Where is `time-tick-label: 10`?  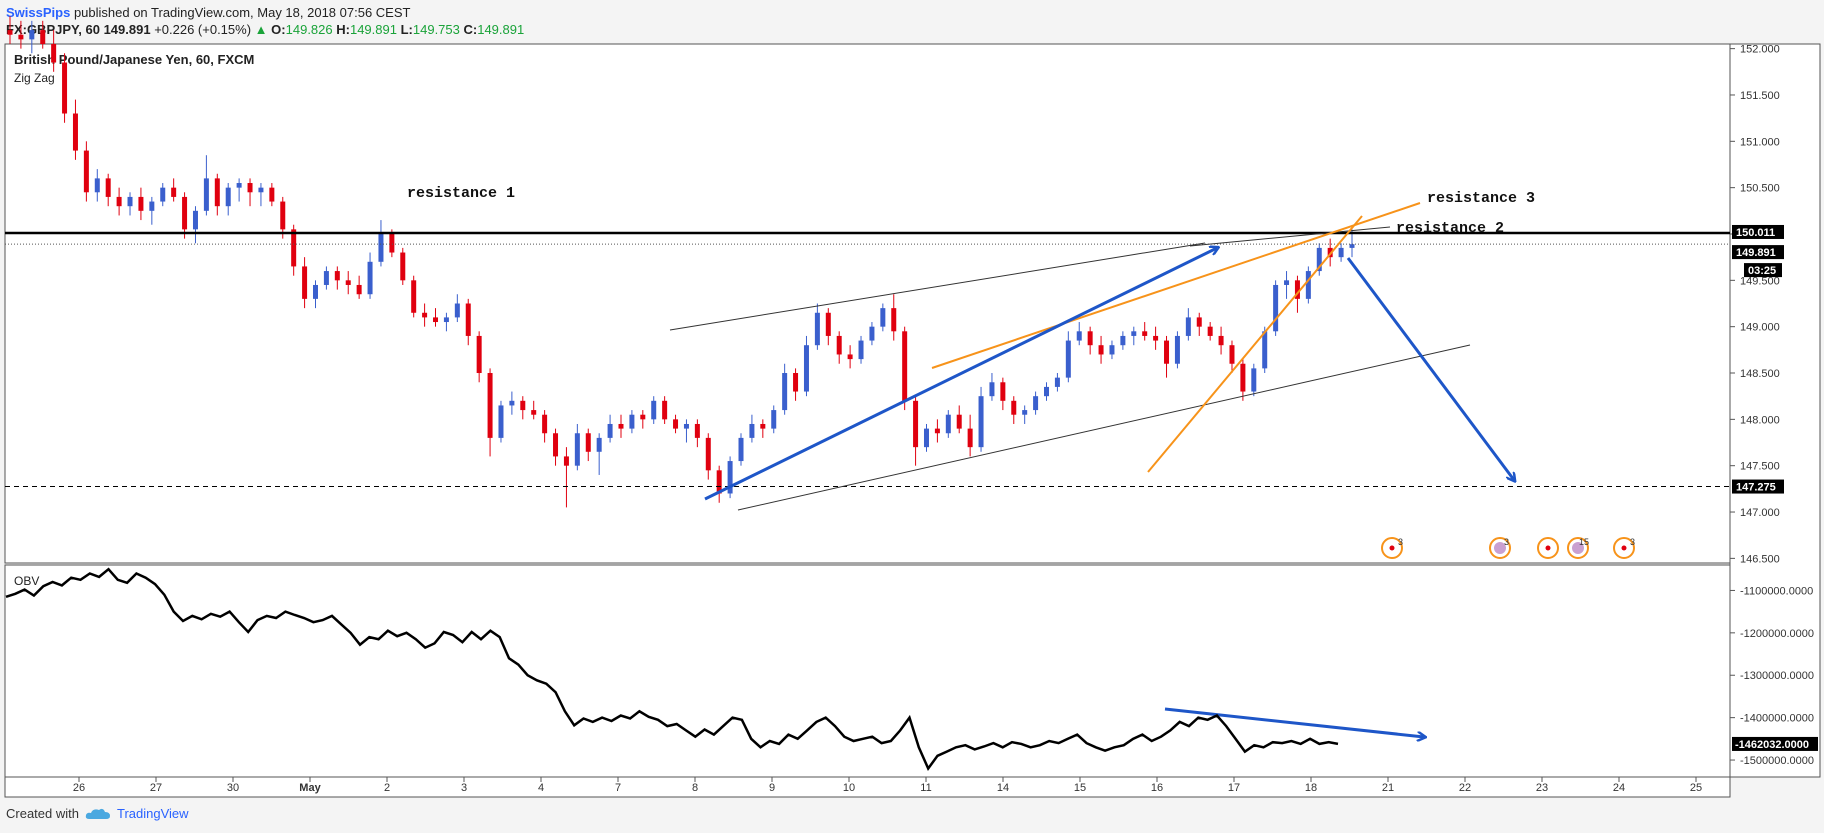
time-tick-label: 10 is located at coordinates (849, 788).